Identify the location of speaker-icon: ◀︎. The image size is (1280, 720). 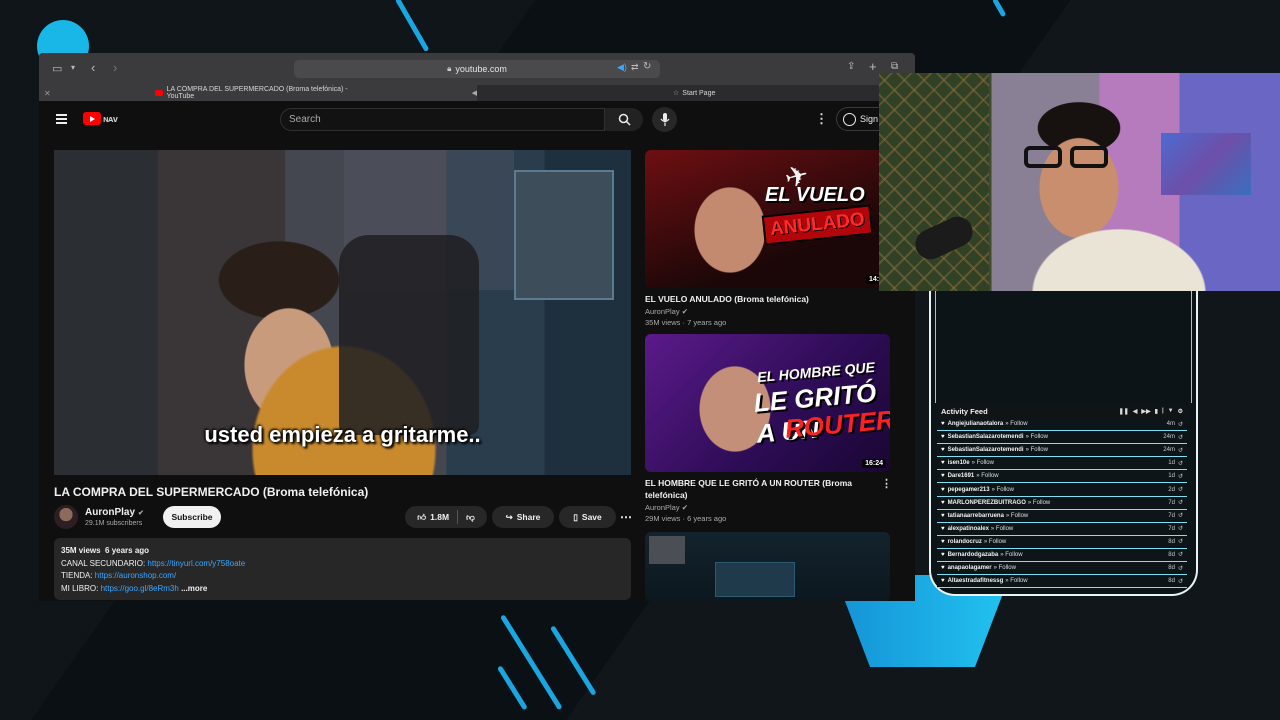
(474, 93).